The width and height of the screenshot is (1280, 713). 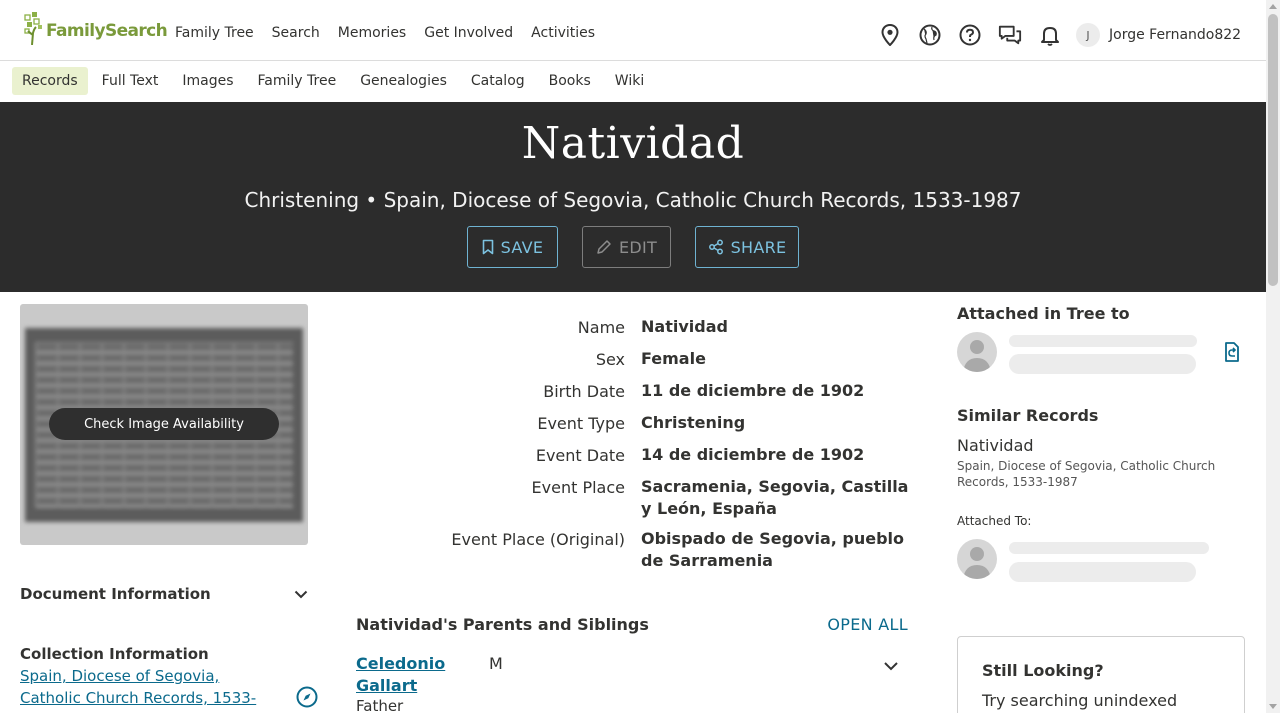 What do you see at coordinates (995, 445) in the screenshot?
I see `similar-record-name: Natividad` at bounding box center [995, 445].